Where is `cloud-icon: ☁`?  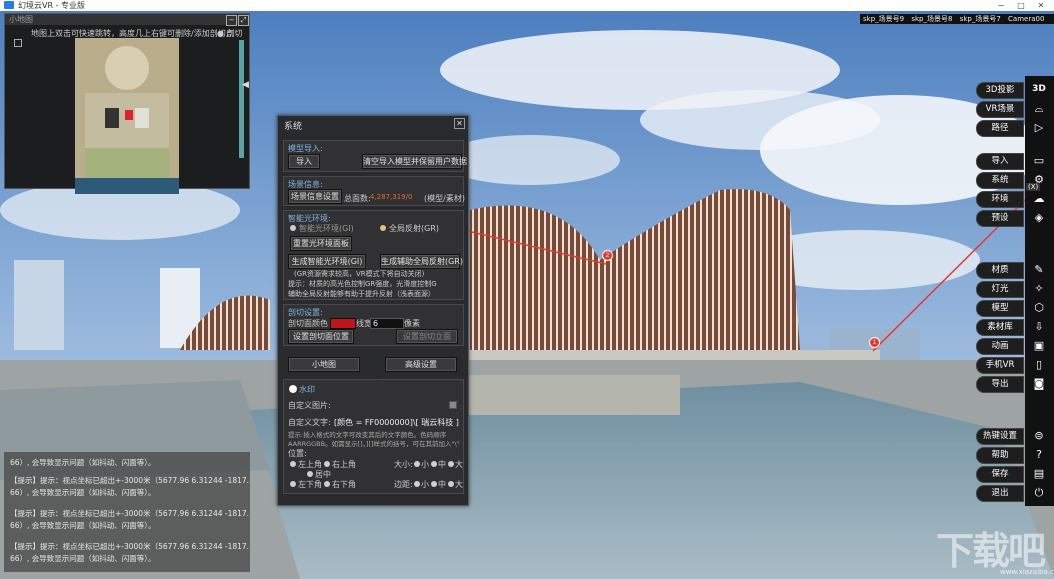
cloud-icon: ☁ is located at coordinates (1039, 198).